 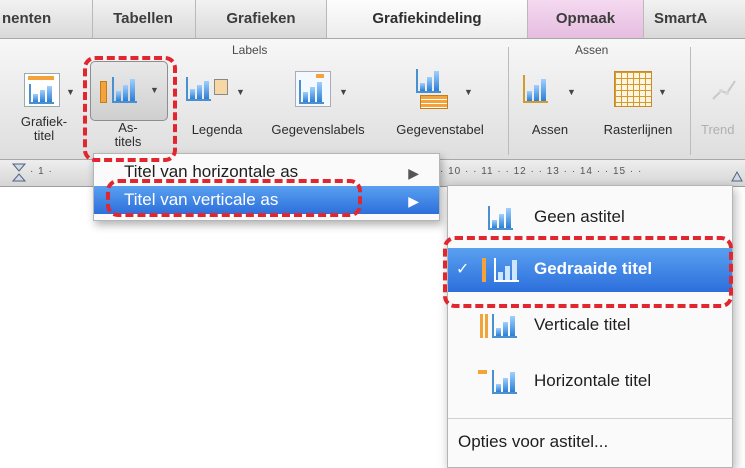 I want to click on menu-item-label: Horizontale titel, so click(x=593, y=380).